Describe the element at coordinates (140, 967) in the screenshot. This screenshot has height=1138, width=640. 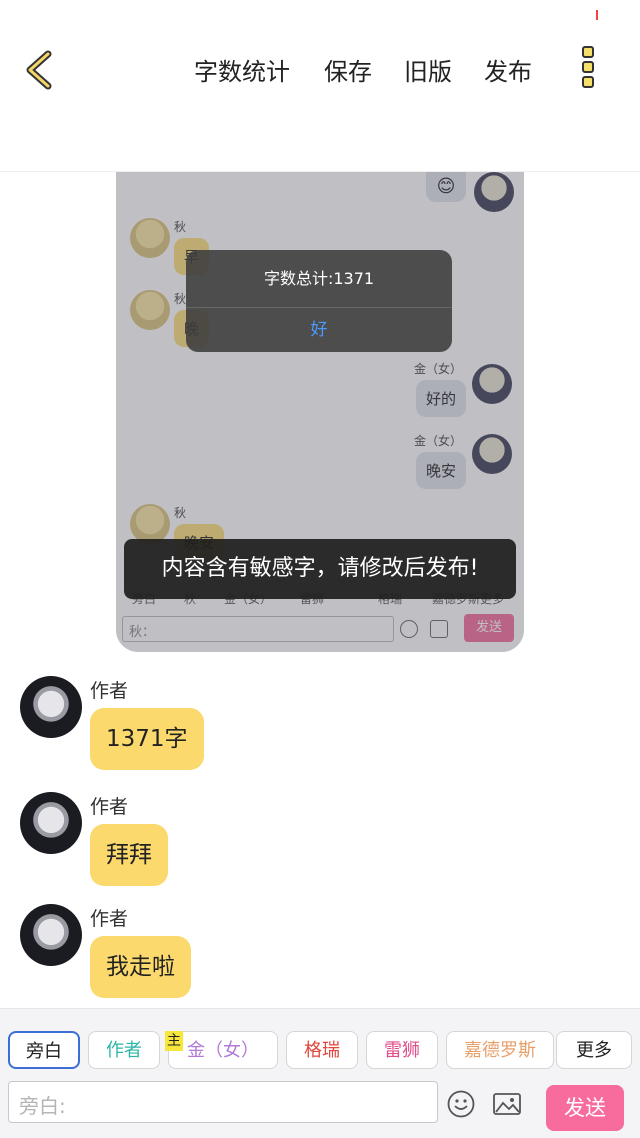
I see `message-bubble: 我走啦` at that location.